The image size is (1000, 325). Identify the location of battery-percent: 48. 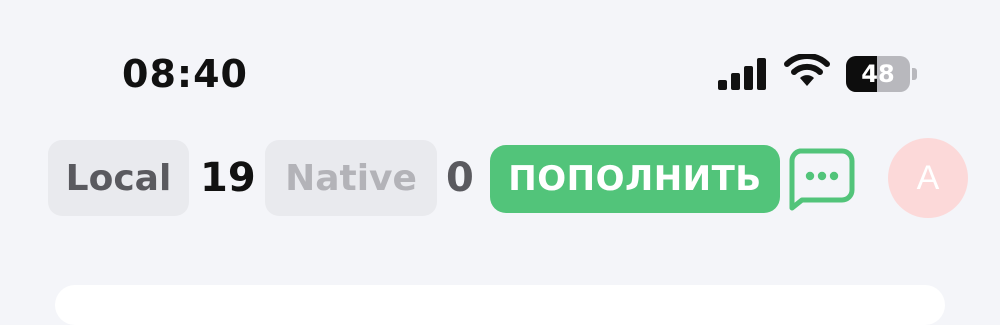
(878, 74).